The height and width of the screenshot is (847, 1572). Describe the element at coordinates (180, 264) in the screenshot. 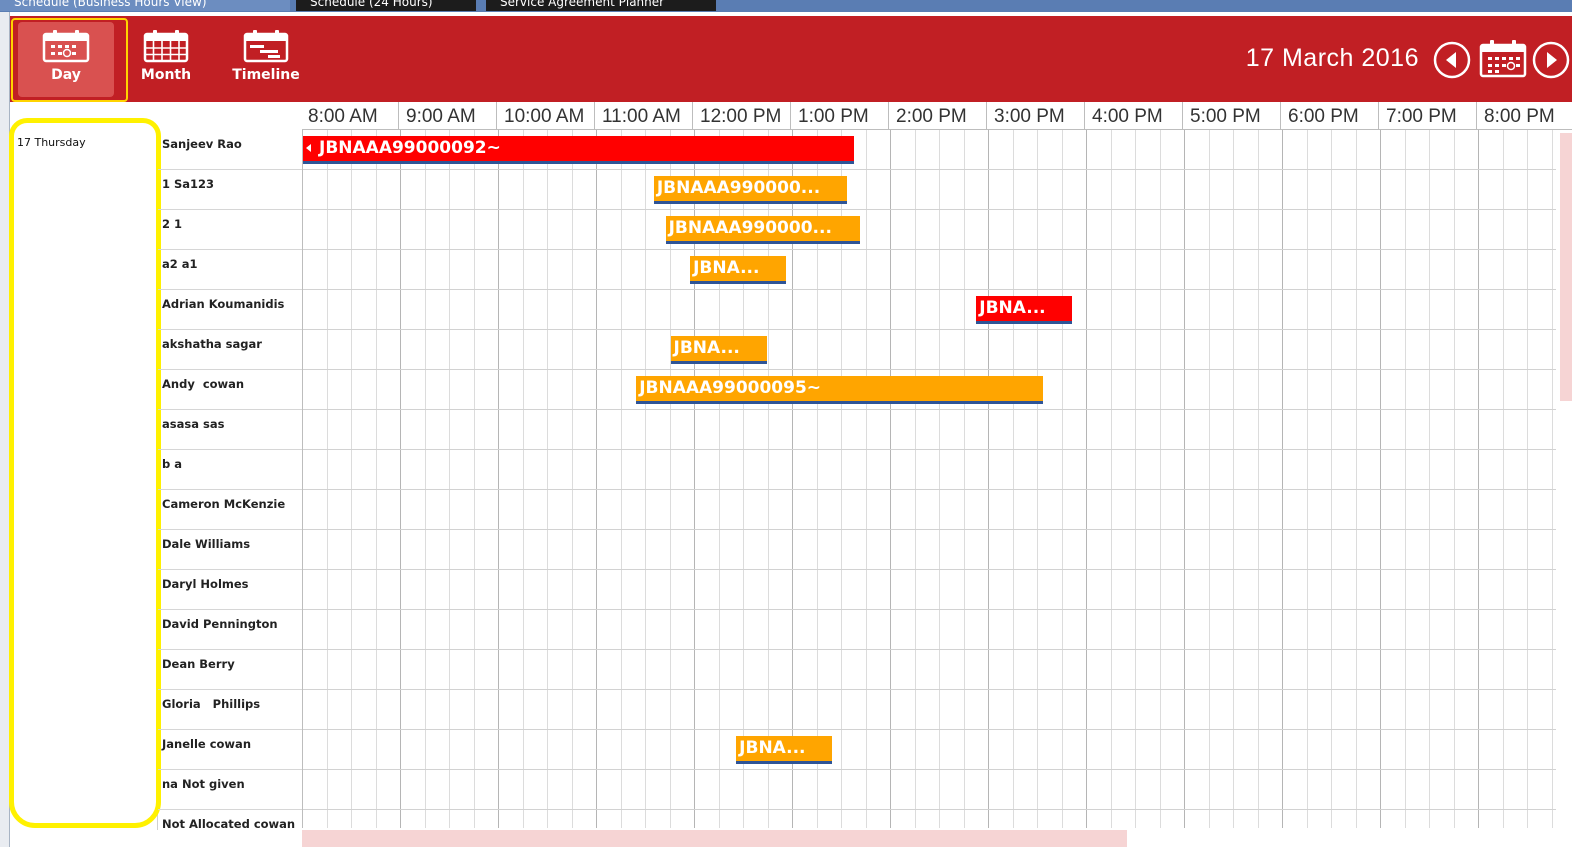

I see `resource-name: a2 a1` at that location.